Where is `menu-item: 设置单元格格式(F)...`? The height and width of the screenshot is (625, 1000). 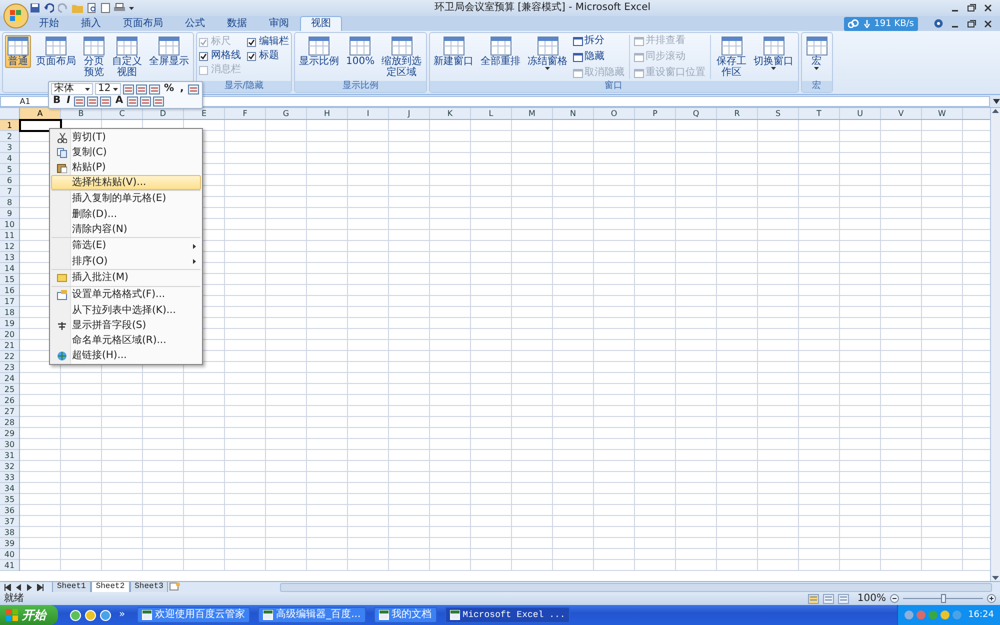 menu-item: 设置单元格格式(F)... is located at coordinates (126, 294).